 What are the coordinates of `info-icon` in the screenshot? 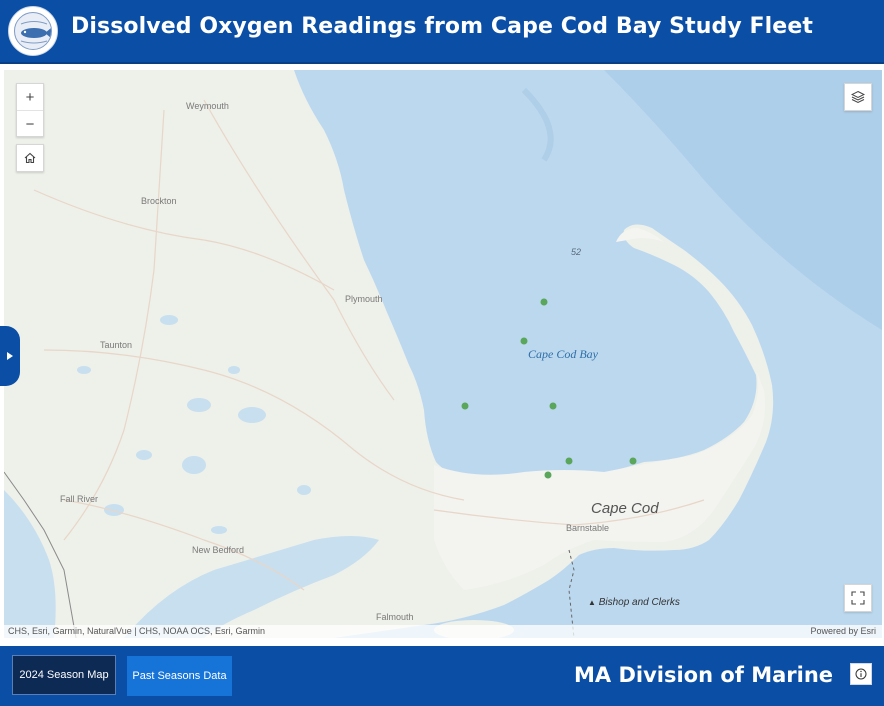 It's located at (861, 674).